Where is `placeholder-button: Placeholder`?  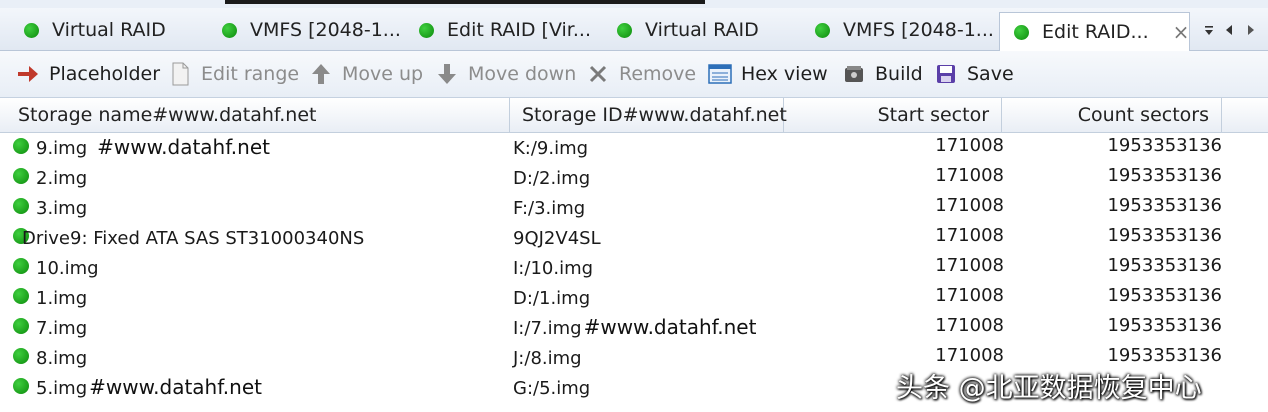
placeholder-button: Placeholder is located at coordinates (88, 74).